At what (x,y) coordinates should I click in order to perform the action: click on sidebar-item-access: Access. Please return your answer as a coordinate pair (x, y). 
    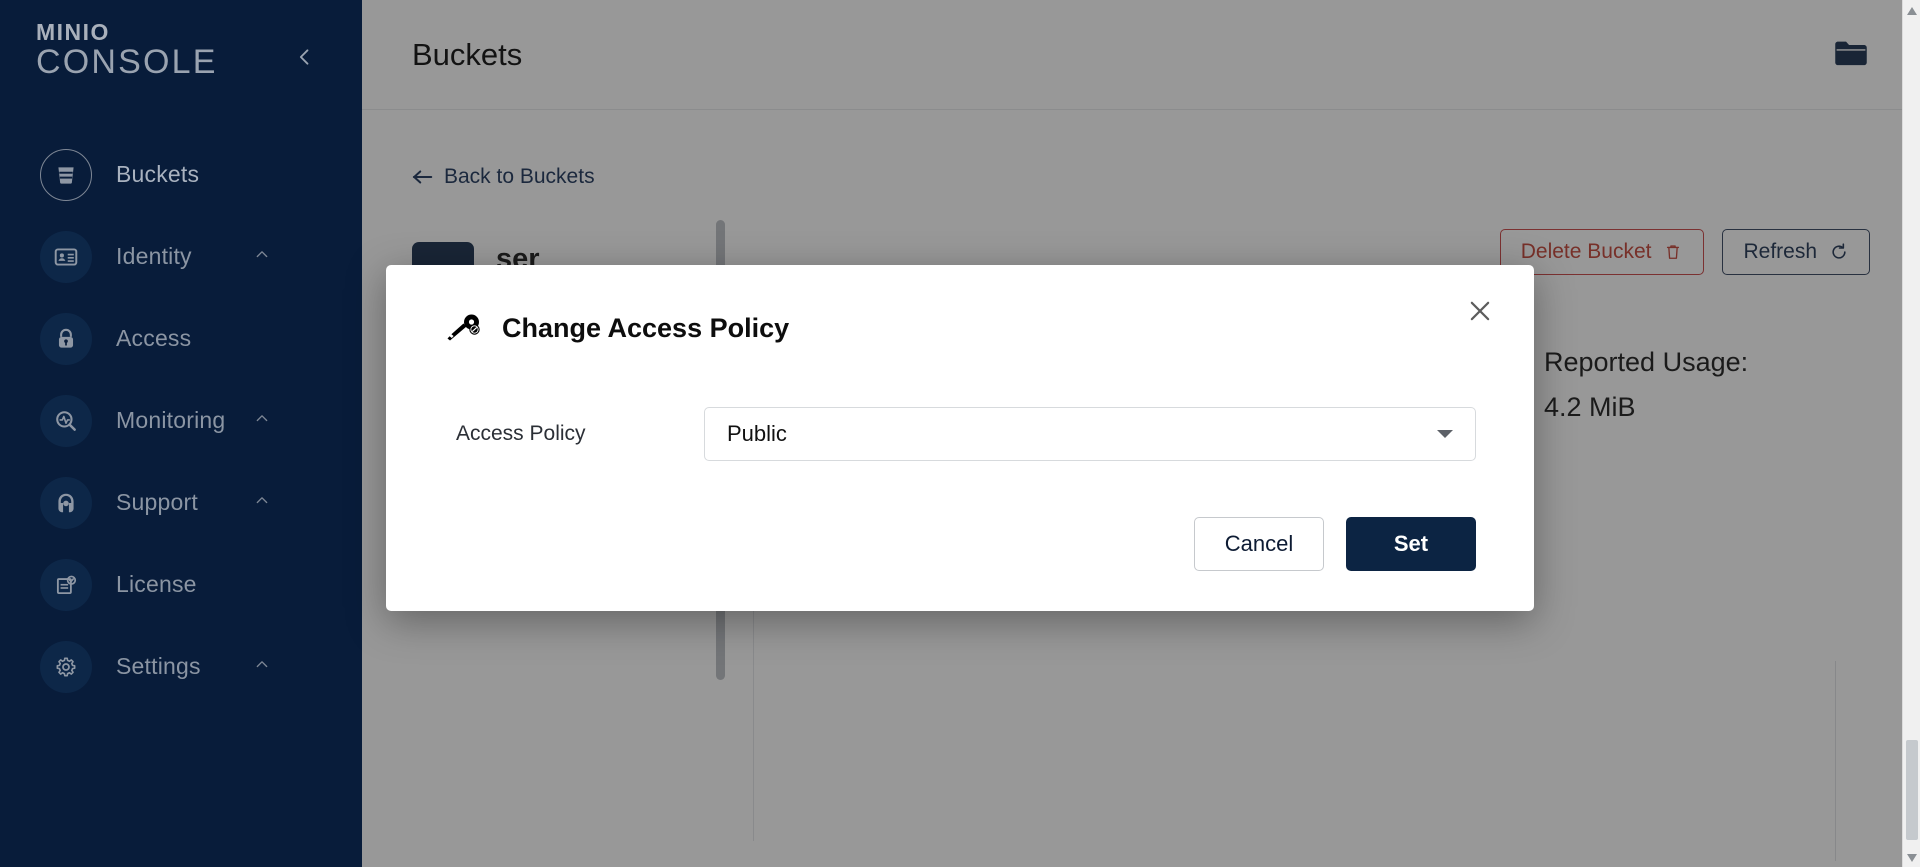
    Looking at the image, I should click on (181, 339).